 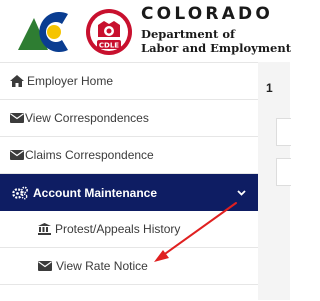 I want to click on sidebar-item-claims-correspondence: Claims Correspondence, so click(x=129, y=155).